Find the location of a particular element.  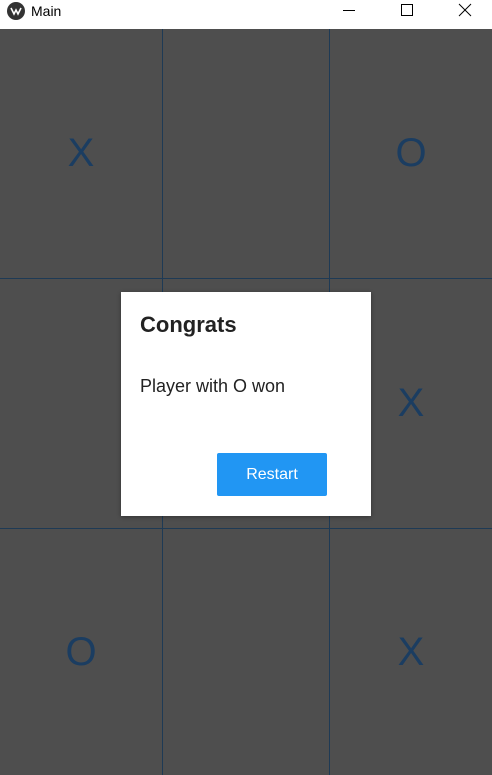

board-cell-3-3: X is located at coordinates (411, 652).